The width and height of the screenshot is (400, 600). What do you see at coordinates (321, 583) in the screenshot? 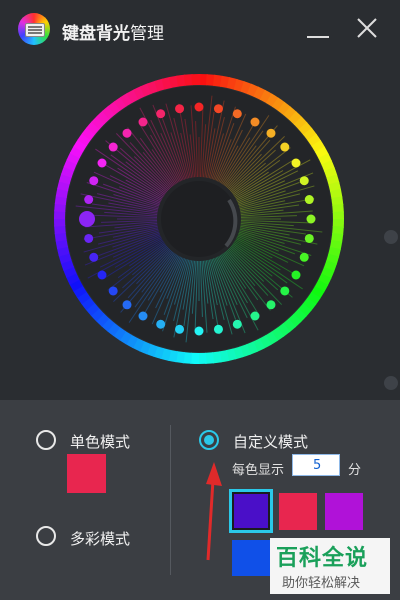
I see `watermark-subtitle: 助你轻松解决` at bounding box center [321, 583].